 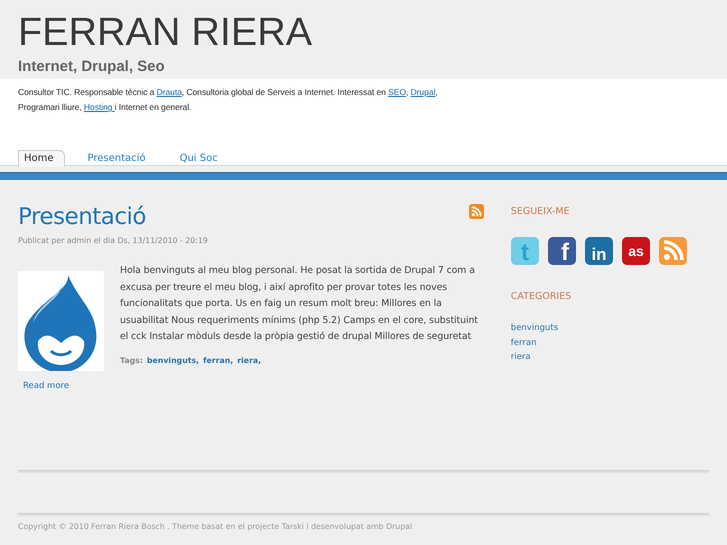 I want to click on category-link: riera, so click(x=520, y=357).